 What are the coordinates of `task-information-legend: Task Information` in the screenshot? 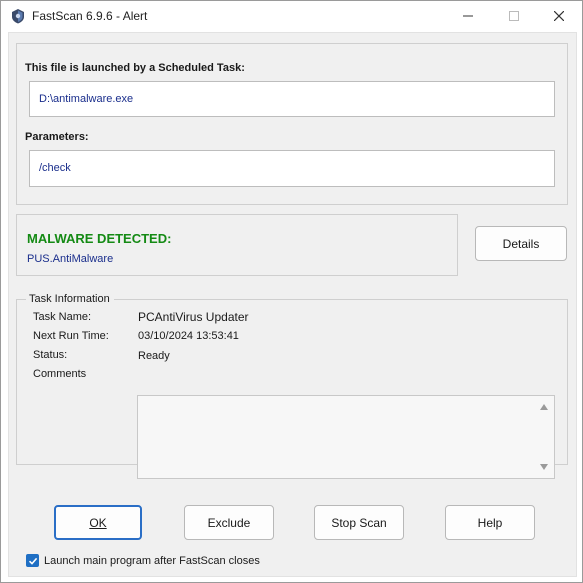 It's located at (70, 299).